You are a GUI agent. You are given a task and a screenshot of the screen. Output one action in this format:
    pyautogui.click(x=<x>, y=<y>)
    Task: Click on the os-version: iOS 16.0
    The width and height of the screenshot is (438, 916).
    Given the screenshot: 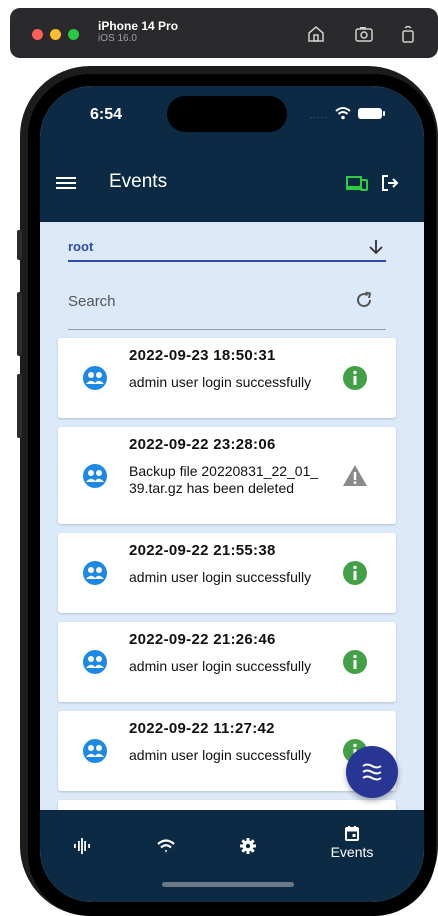 What is the action you would take?
    pyautogui.click(x=117, y=38)
    